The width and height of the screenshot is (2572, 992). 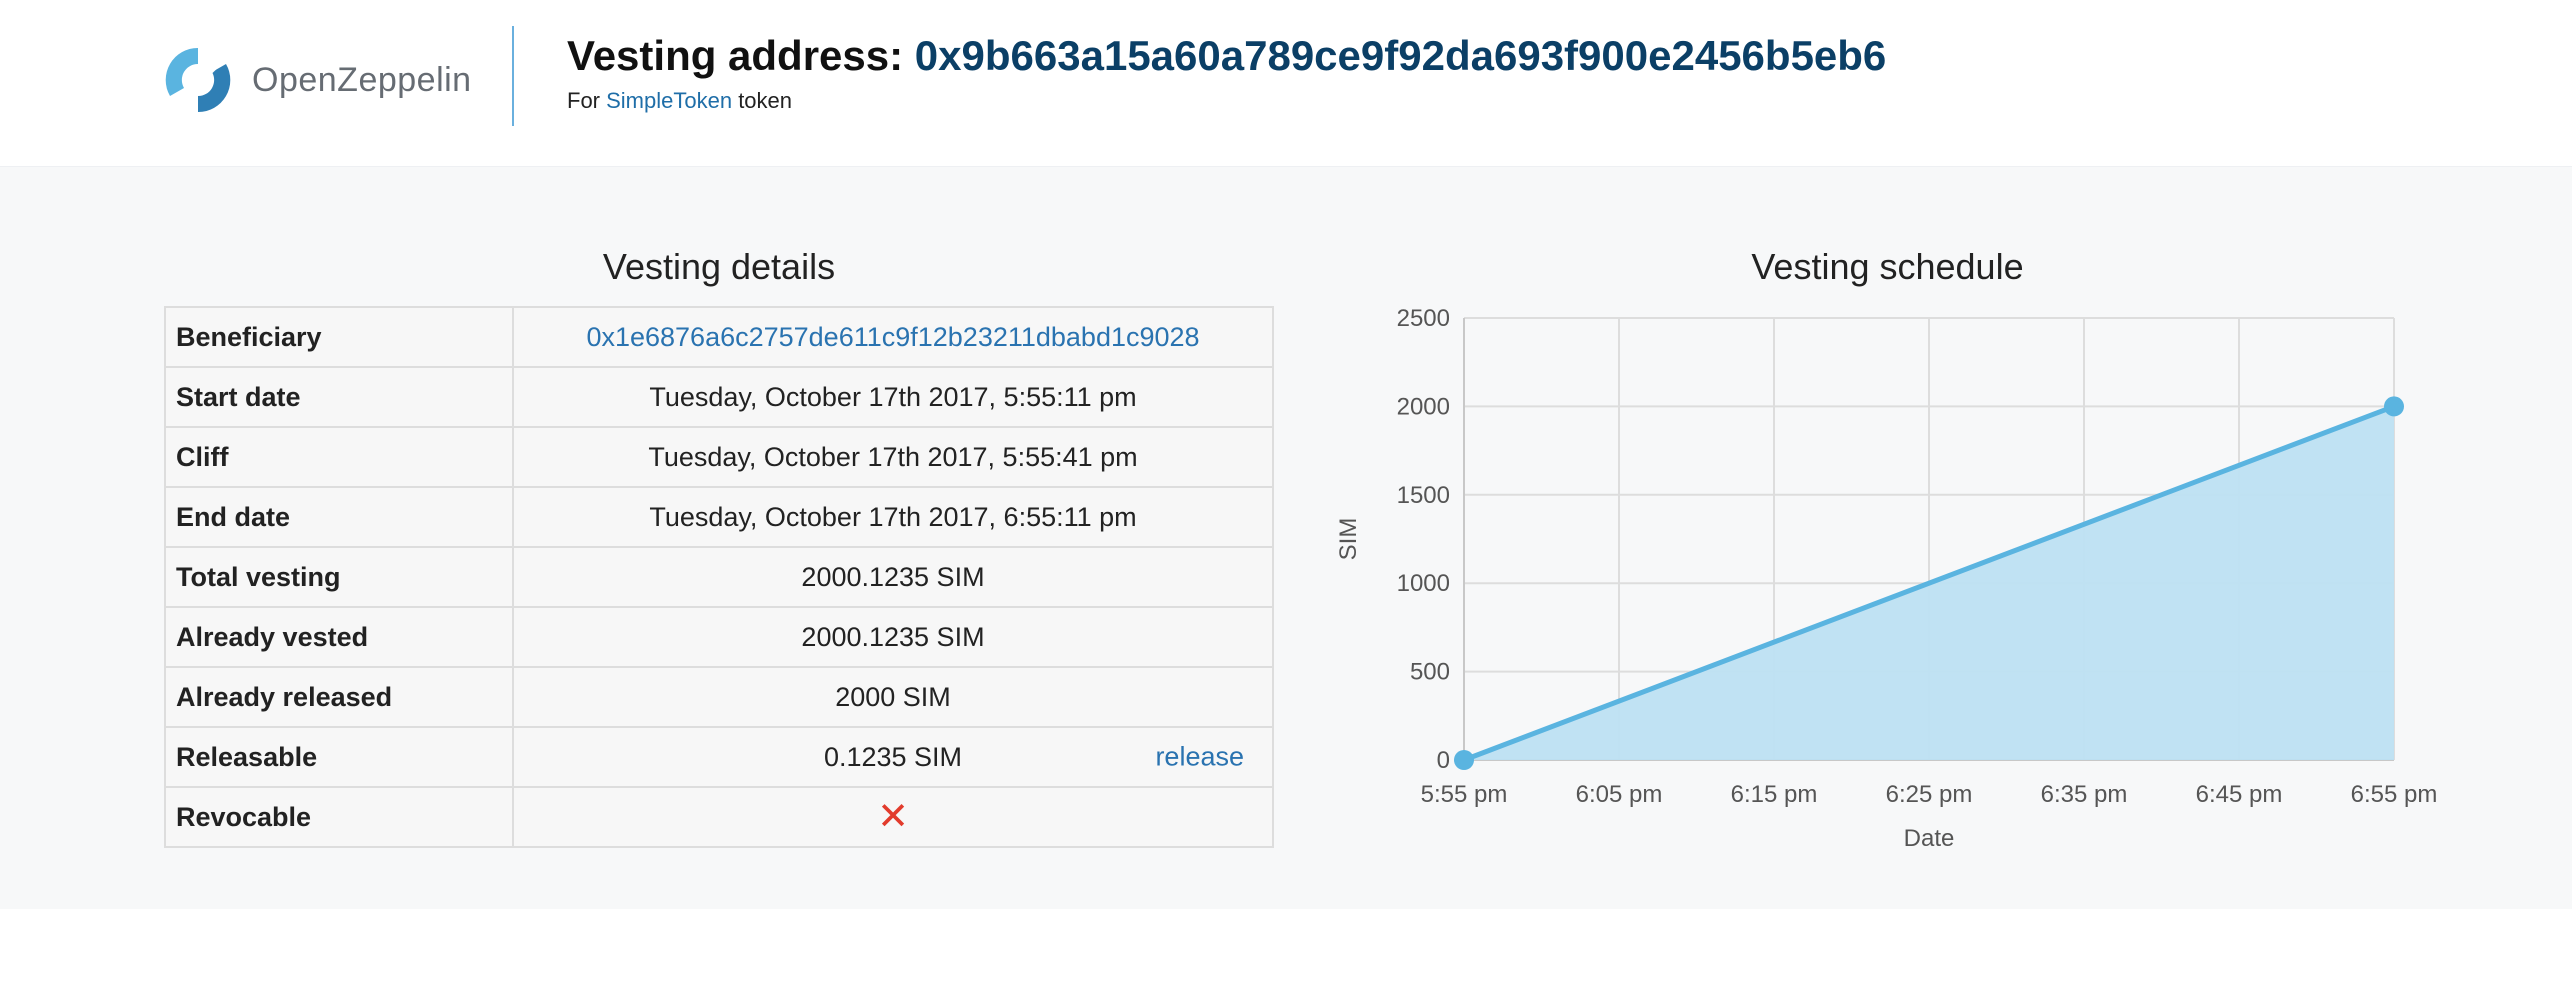 What do you see at coordinates (2239, 794) in the screenshot?
I see `x-tick-label: 6:45 pm` at bounding box center [2239, 794].